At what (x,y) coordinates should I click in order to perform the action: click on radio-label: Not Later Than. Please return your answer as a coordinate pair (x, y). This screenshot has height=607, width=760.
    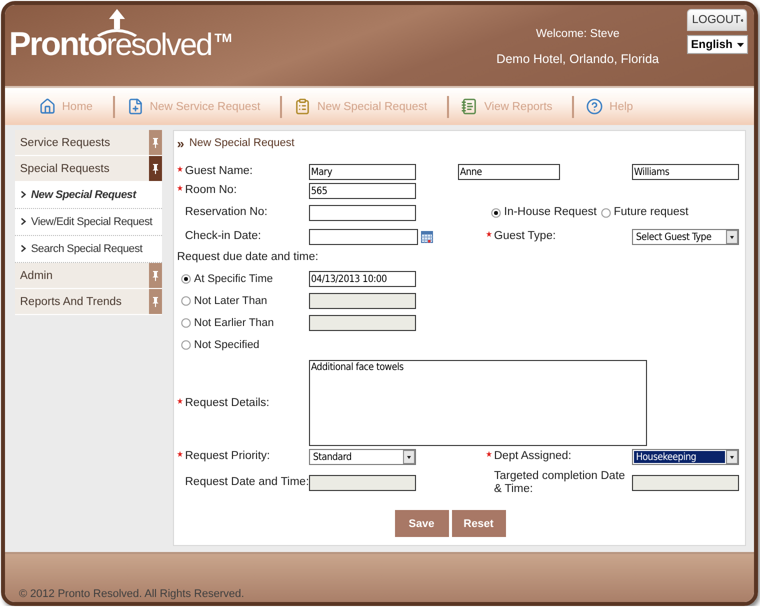
    Looking at the image, I should click on (231, 301).